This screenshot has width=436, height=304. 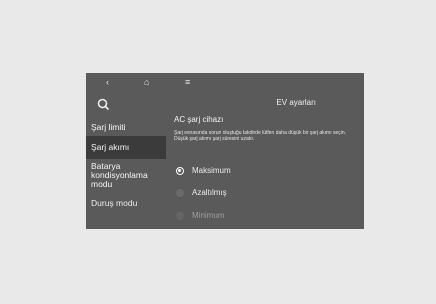 What do you see at coordinates (119, 175) in the screenshot?
I see `sidebar-item-label: Batarya kondisyonlama modu` at bounding box center [119, 175].